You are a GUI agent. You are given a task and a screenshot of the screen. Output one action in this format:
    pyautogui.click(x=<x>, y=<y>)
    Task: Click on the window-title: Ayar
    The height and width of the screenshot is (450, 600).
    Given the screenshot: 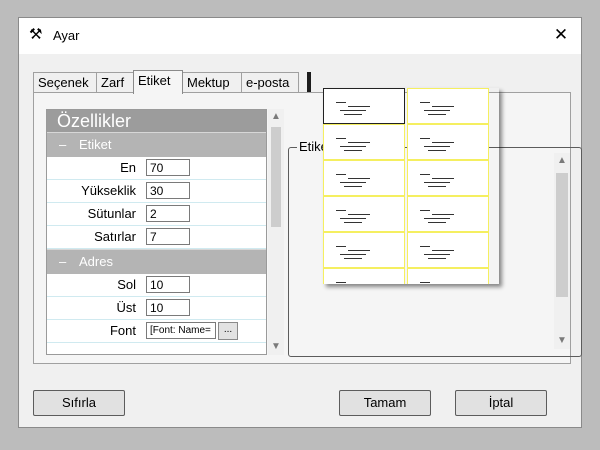 What is the action you would take?
    pyautogui.click(x=66, y=35)
    